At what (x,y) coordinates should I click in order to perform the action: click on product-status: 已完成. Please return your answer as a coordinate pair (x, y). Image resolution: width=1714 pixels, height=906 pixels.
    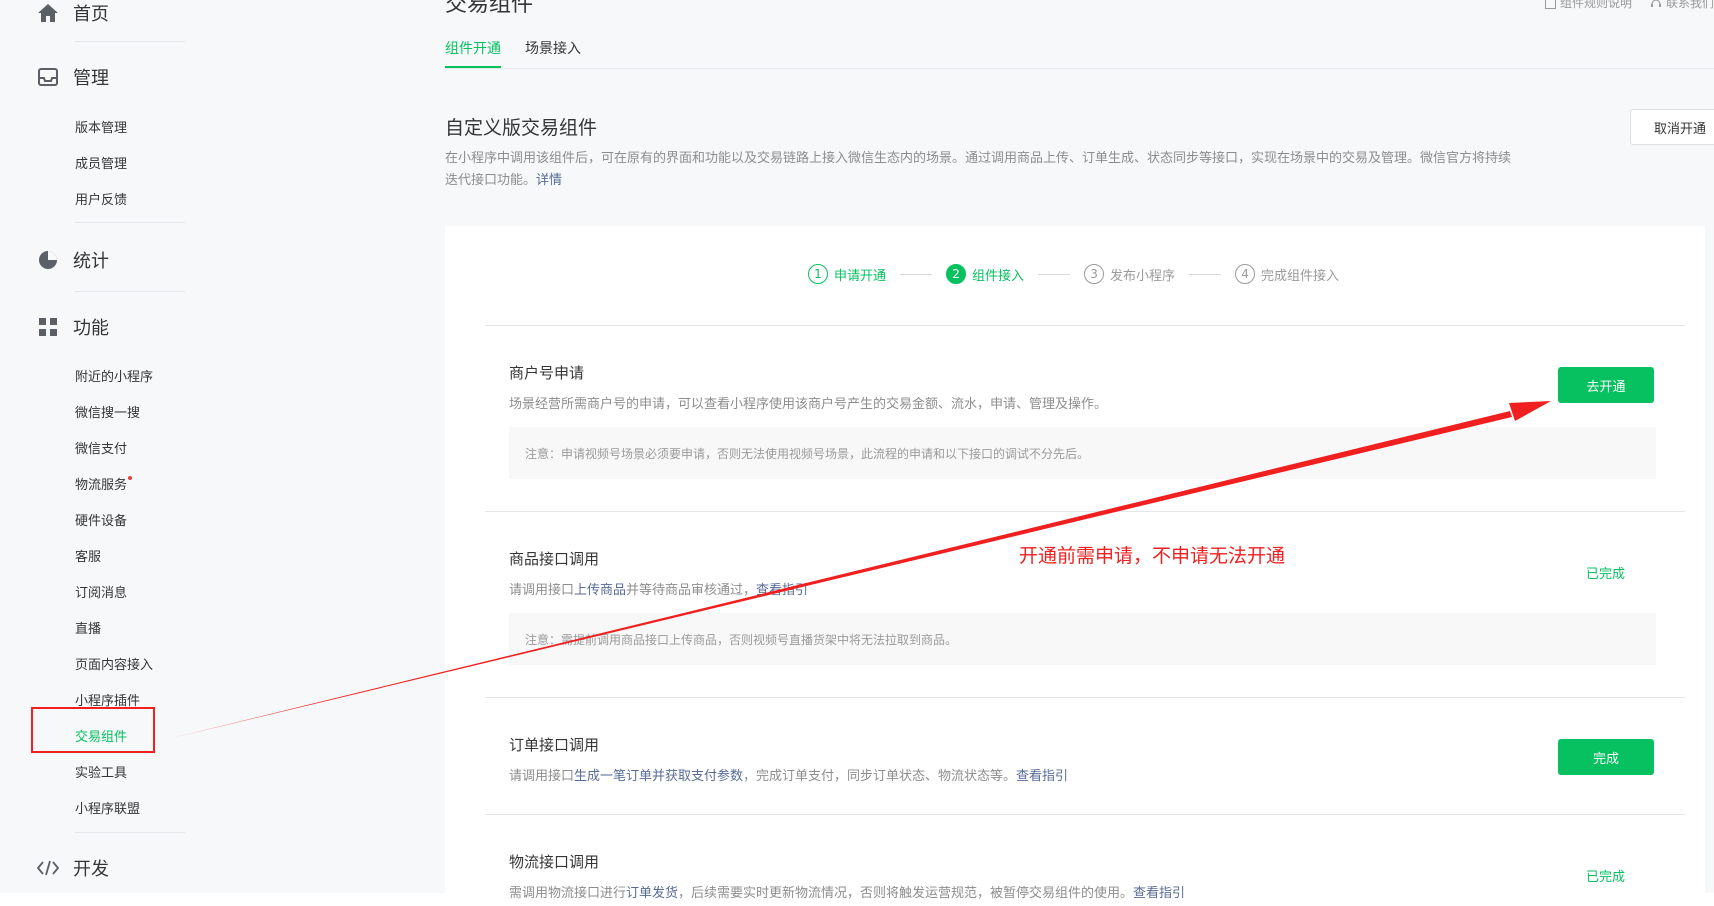
    Looking at the image, I should click on (1606, 574).